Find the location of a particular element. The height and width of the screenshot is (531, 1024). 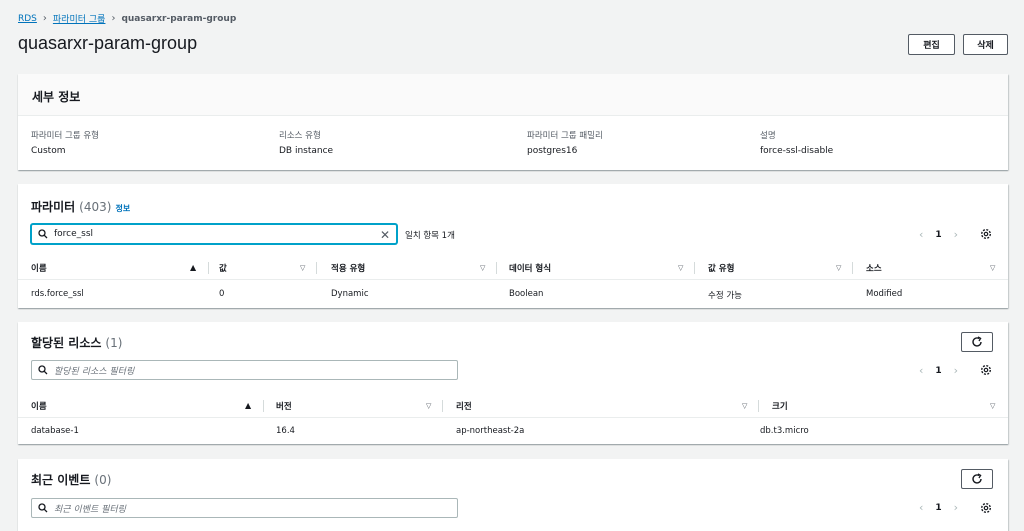

cell-size: db.t3.micro is located at coordinates (784, 431).